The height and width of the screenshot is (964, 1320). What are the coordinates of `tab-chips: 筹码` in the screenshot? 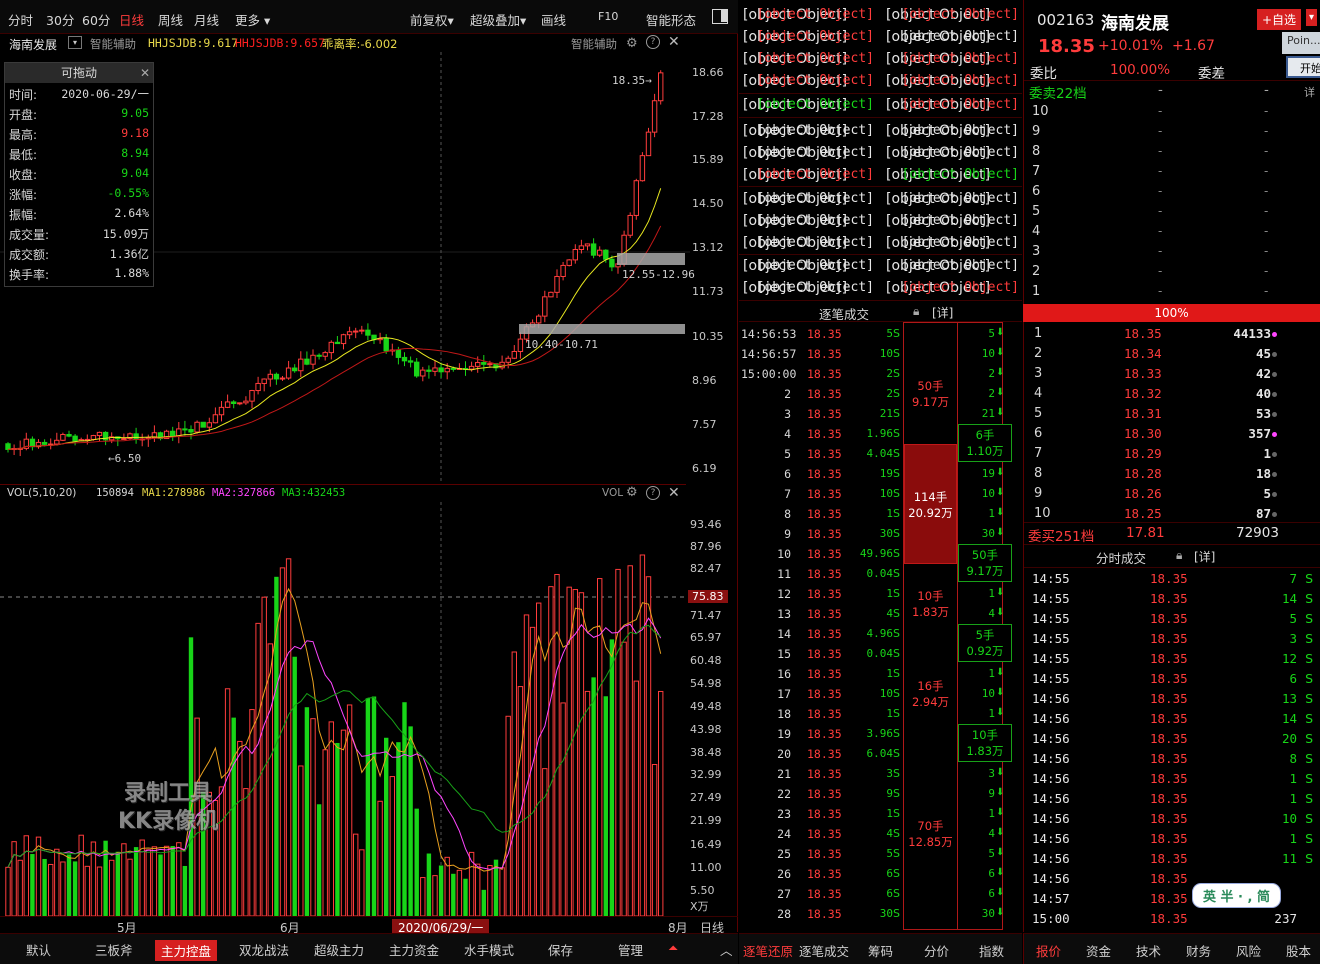 It's located at (880, 950).